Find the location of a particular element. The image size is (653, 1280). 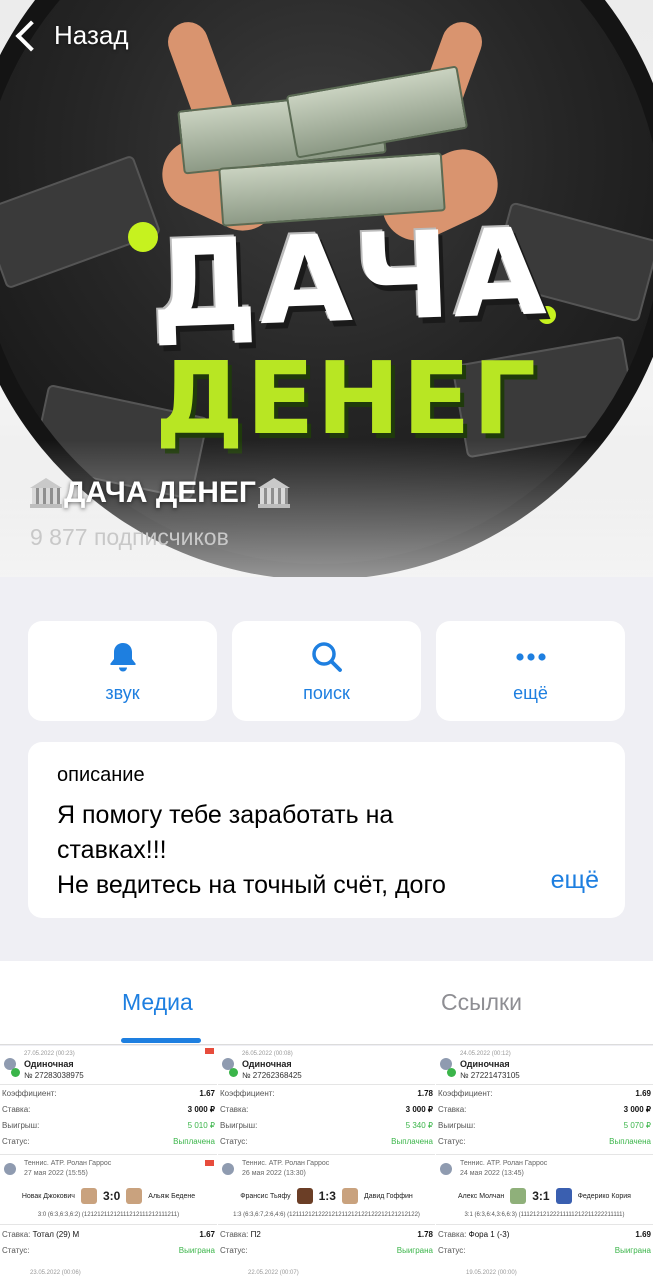

bet-coef: 1.69 is located at coordinates (643, 1234).